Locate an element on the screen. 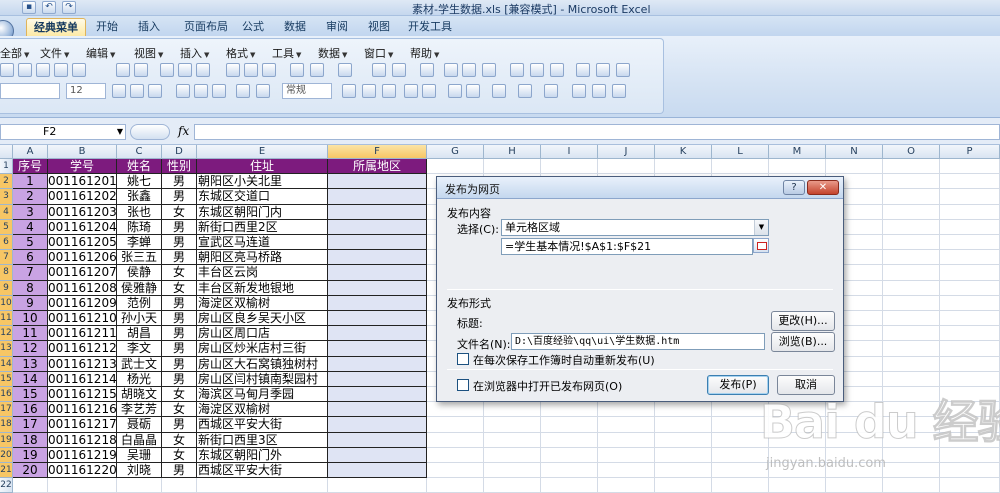 Image resolution: width=1000 pixels, height=493 pixels. table-cell: 胡昌 is located at coordinates (139, 334).